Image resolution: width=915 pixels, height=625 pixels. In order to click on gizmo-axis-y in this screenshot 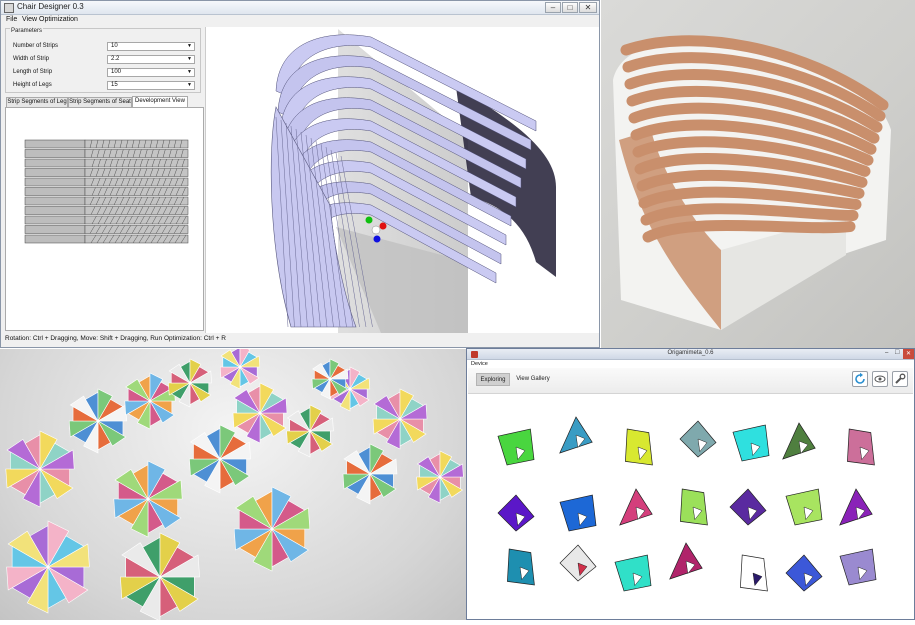, I will do `click(369, 220)`.